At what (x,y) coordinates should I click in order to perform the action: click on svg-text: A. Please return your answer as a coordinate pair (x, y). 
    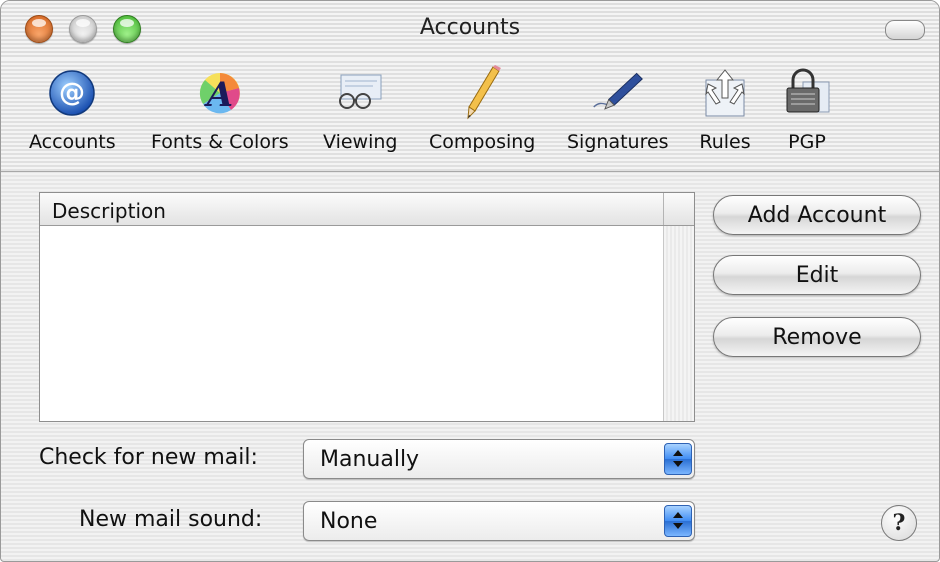
    Looking at the image, I should click on (218, 95).